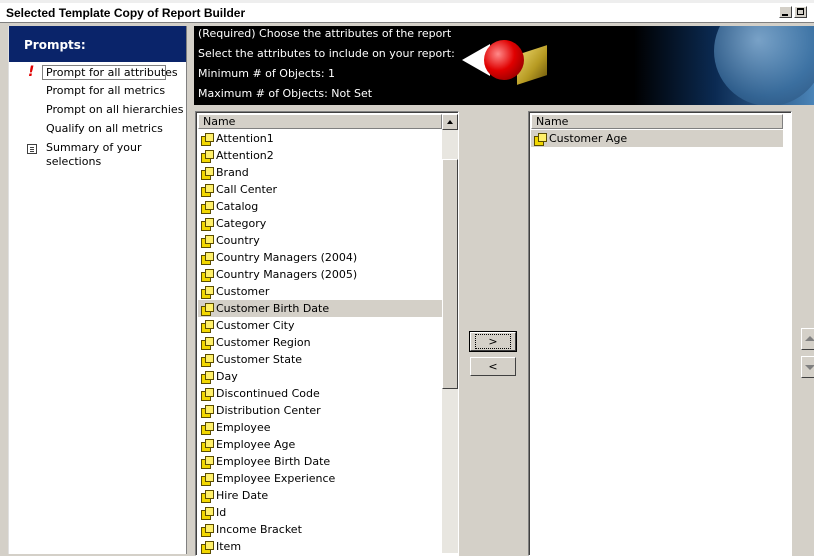  I want to click on selected-name-column-label: Name, so click(552, 121).